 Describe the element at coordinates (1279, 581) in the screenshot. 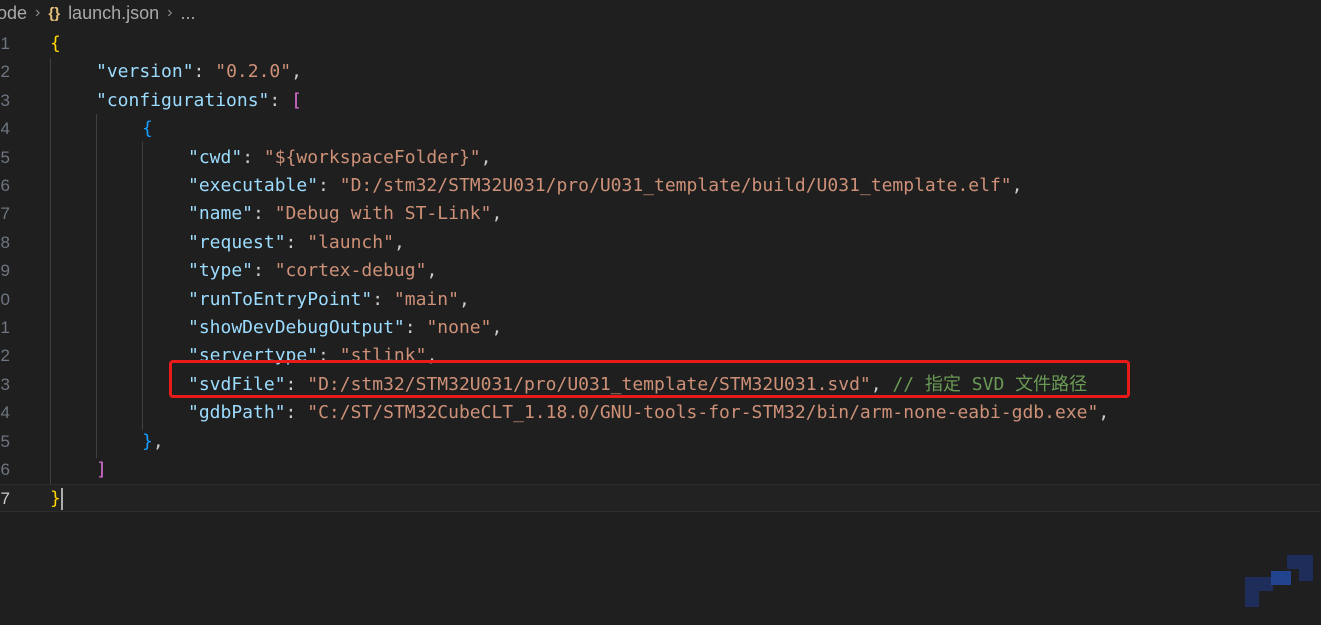

I see `watermark-logo` at that location.